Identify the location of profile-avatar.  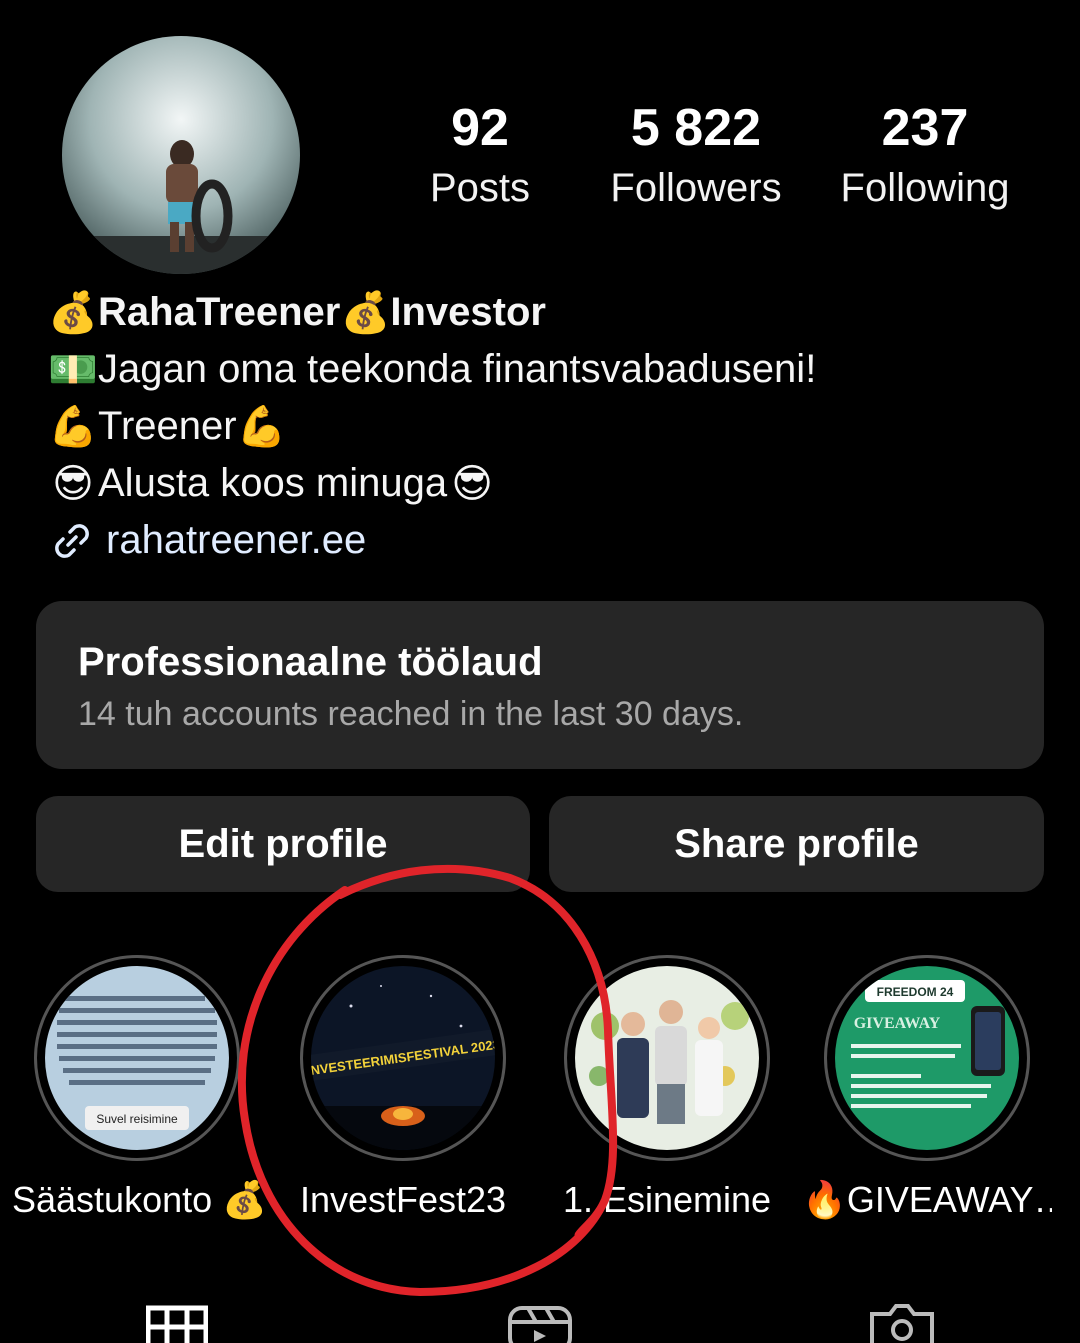
(181, 155).